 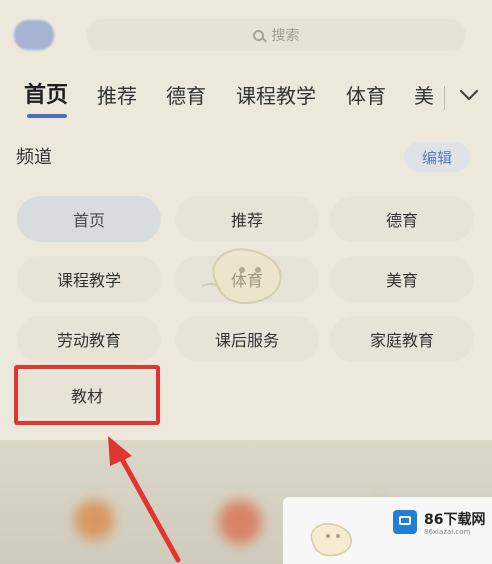 What do you see at coordinates (447, 532) in the screenshot?
I see `watermark-url: 86xiazai.com` at bounding box center [447, 532].